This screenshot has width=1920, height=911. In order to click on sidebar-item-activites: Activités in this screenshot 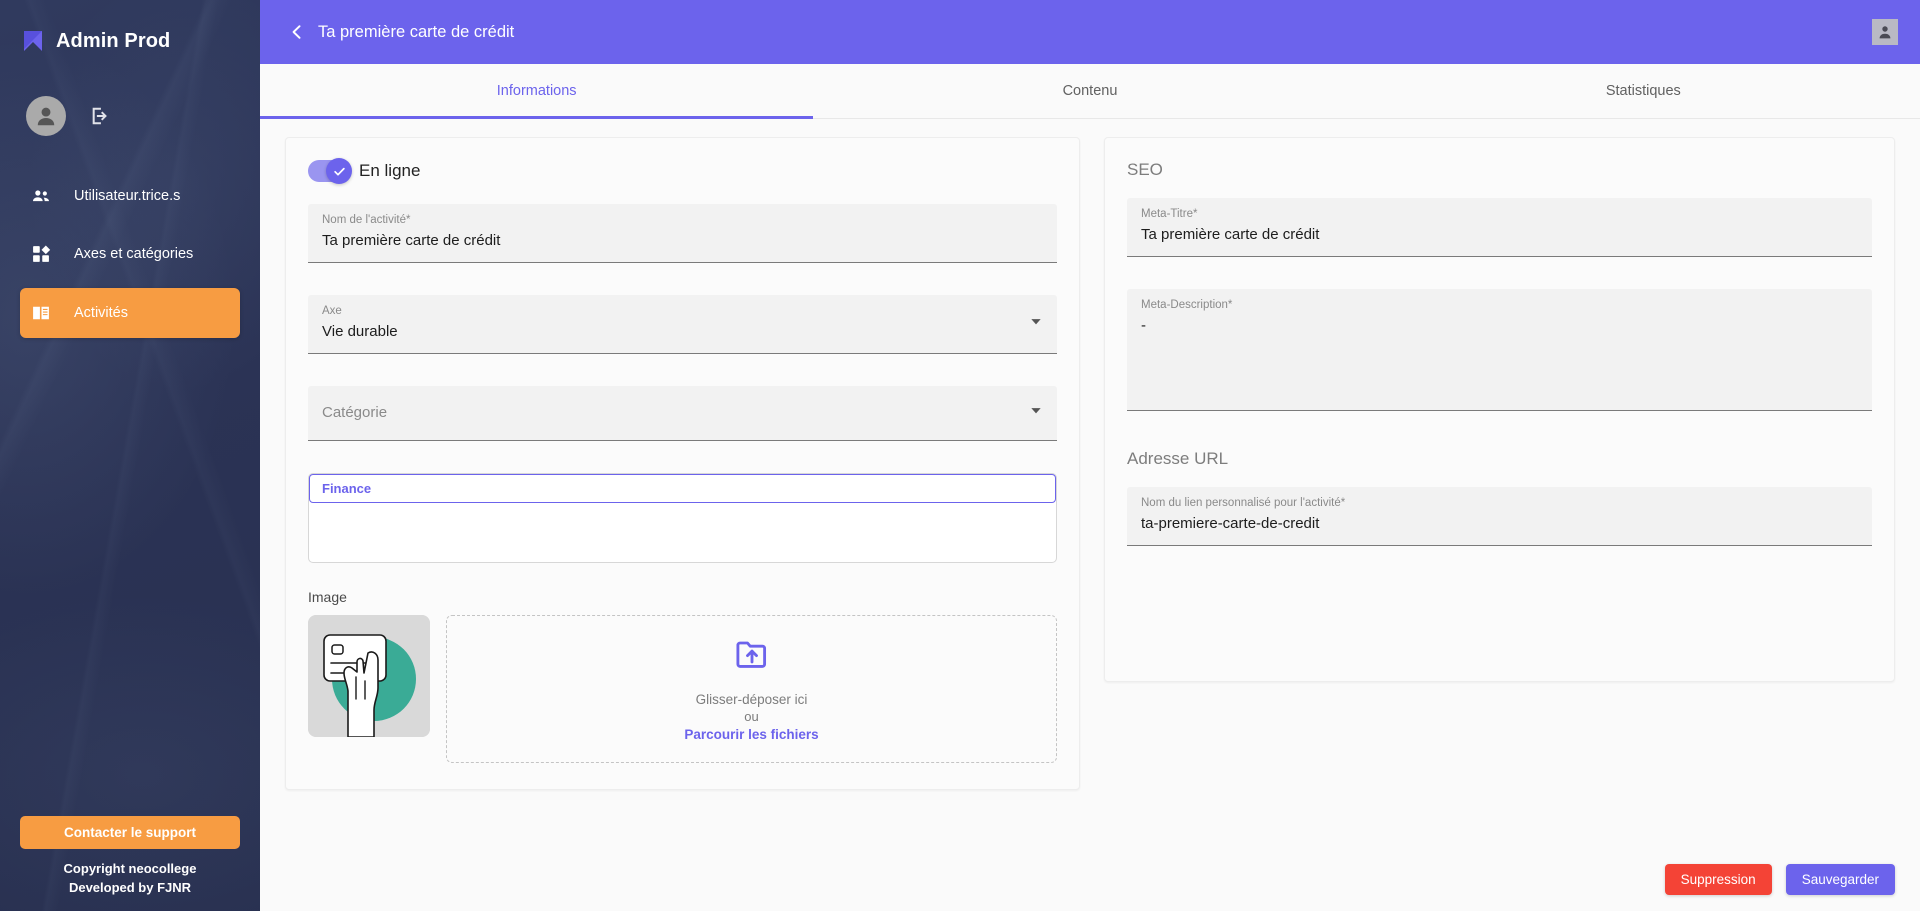, I will do `click(130, 313)`.